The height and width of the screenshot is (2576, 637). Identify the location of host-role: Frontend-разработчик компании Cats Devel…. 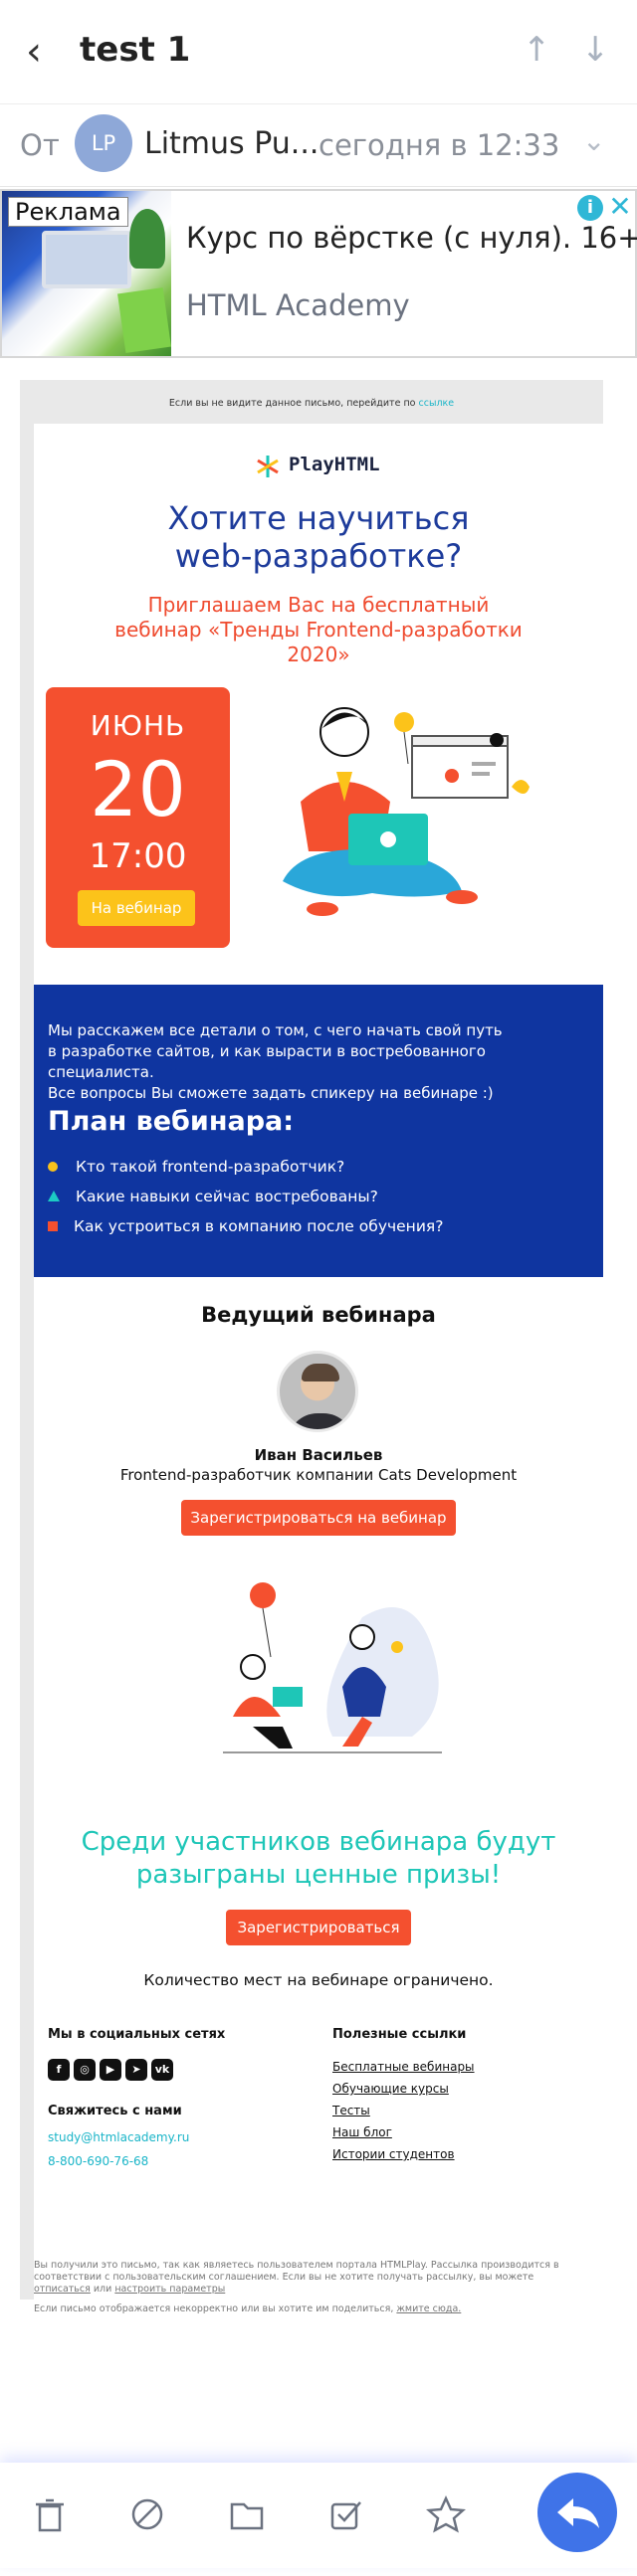
(318, 1475).